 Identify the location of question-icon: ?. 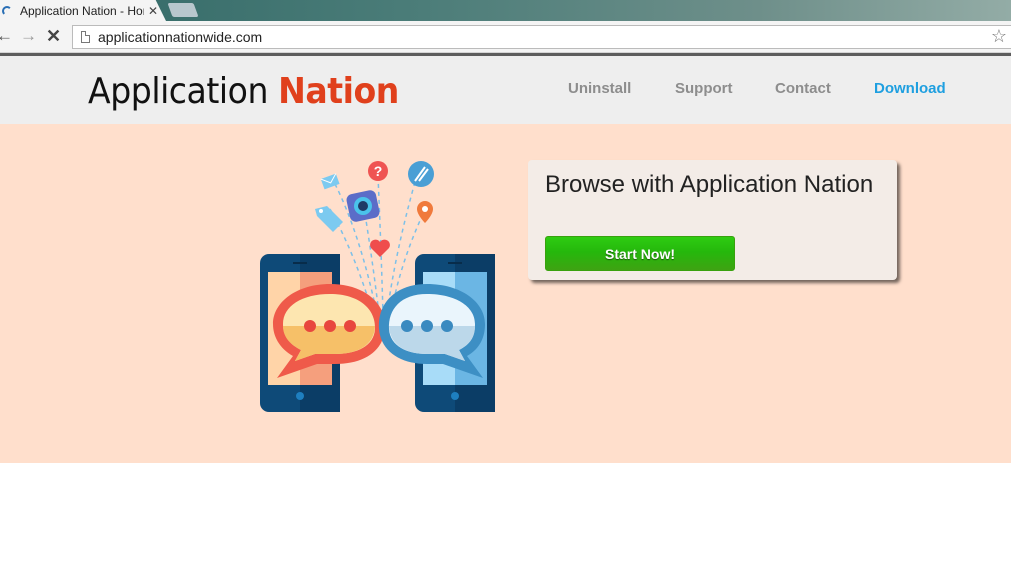
(378, 171).